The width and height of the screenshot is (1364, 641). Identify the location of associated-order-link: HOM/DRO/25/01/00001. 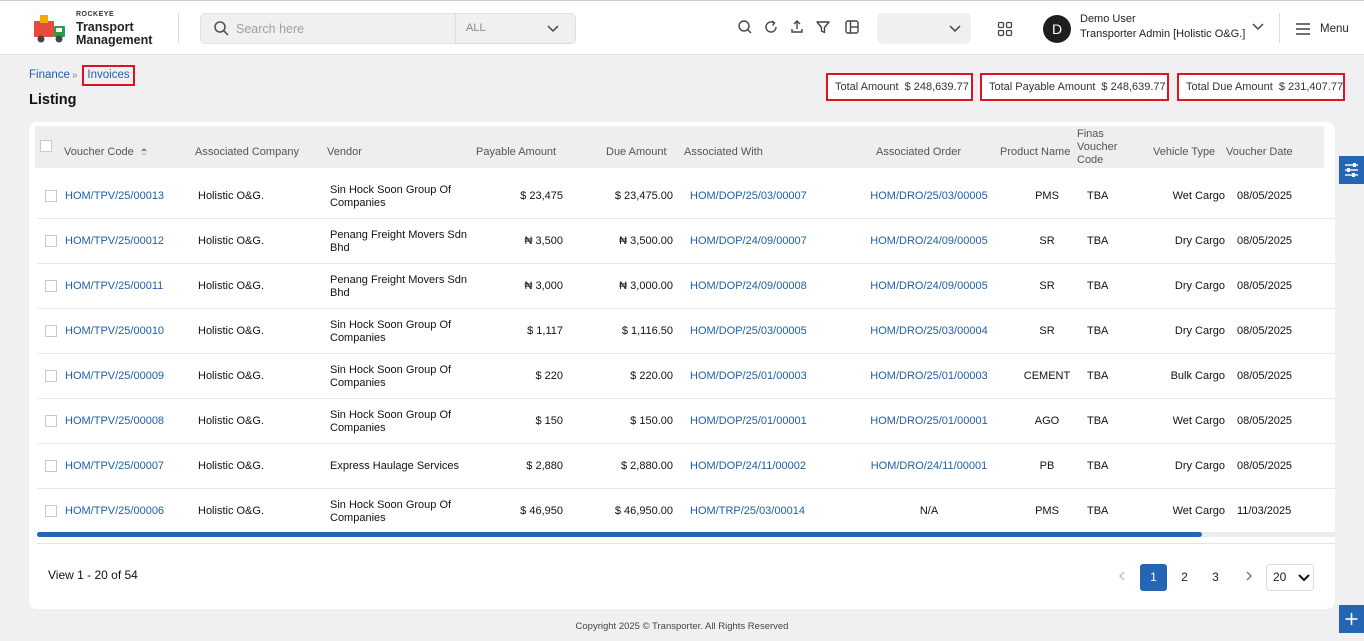
(929, 421).